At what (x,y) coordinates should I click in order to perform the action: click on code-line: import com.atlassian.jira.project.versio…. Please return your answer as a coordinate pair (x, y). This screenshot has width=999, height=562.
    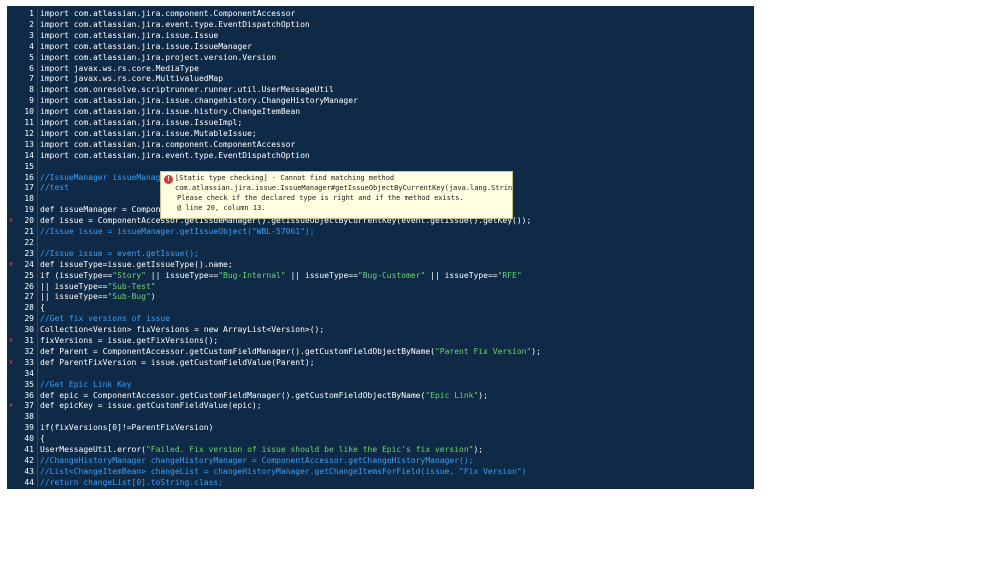
    Looking at the image, I should click on (158, 57).